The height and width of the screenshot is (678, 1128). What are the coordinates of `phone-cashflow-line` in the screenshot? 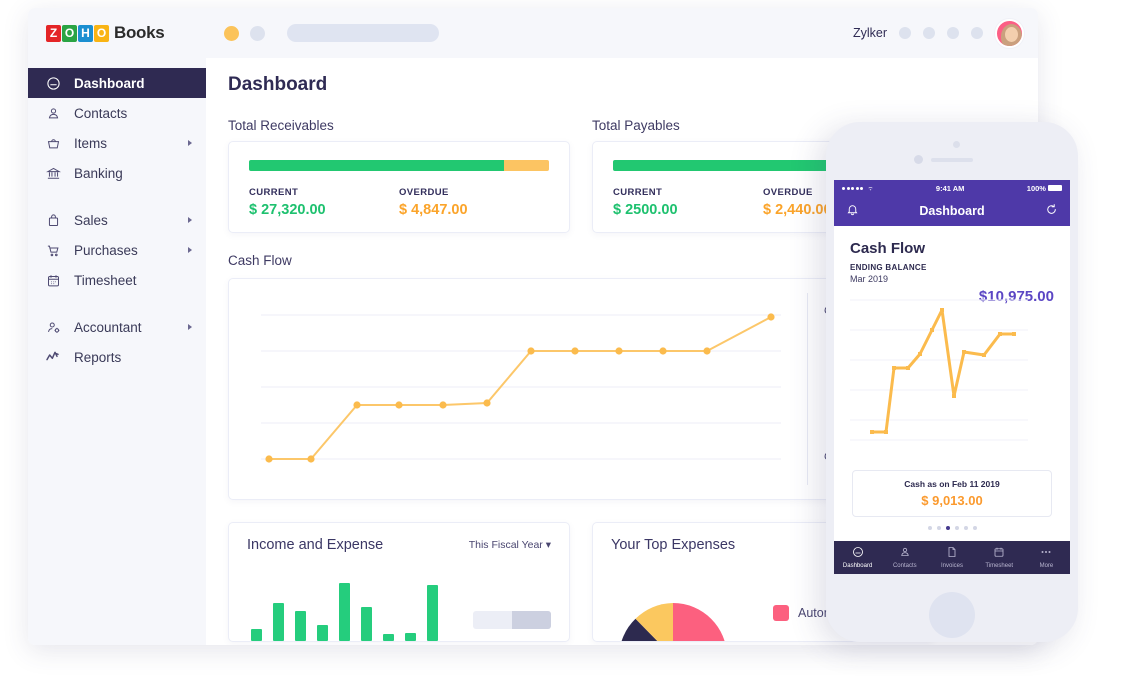 It's located at (943, 371).